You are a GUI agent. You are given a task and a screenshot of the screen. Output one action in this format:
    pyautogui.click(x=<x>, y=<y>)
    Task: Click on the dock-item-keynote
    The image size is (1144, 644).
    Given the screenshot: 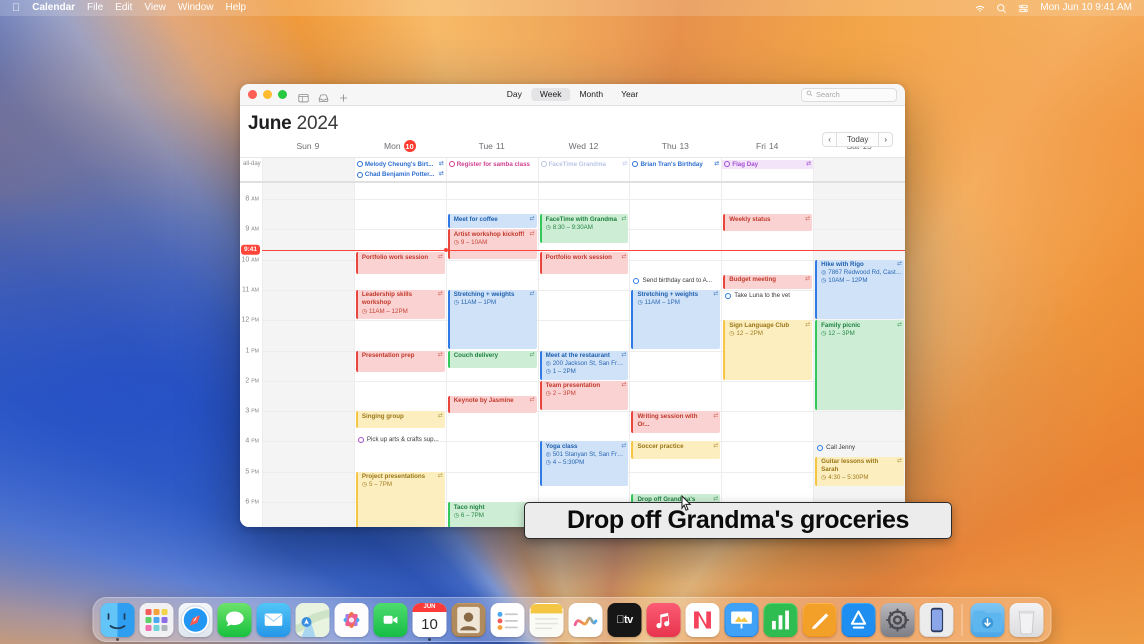 What is the action you would take?
    pyautogui.click(x=741, y=620)
    